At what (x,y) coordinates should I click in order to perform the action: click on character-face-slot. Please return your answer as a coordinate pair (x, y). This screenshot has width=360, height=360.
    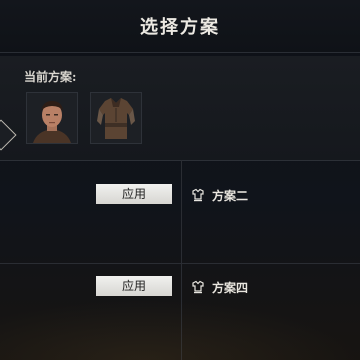
    Looking at the image, I should click on (52, 118).